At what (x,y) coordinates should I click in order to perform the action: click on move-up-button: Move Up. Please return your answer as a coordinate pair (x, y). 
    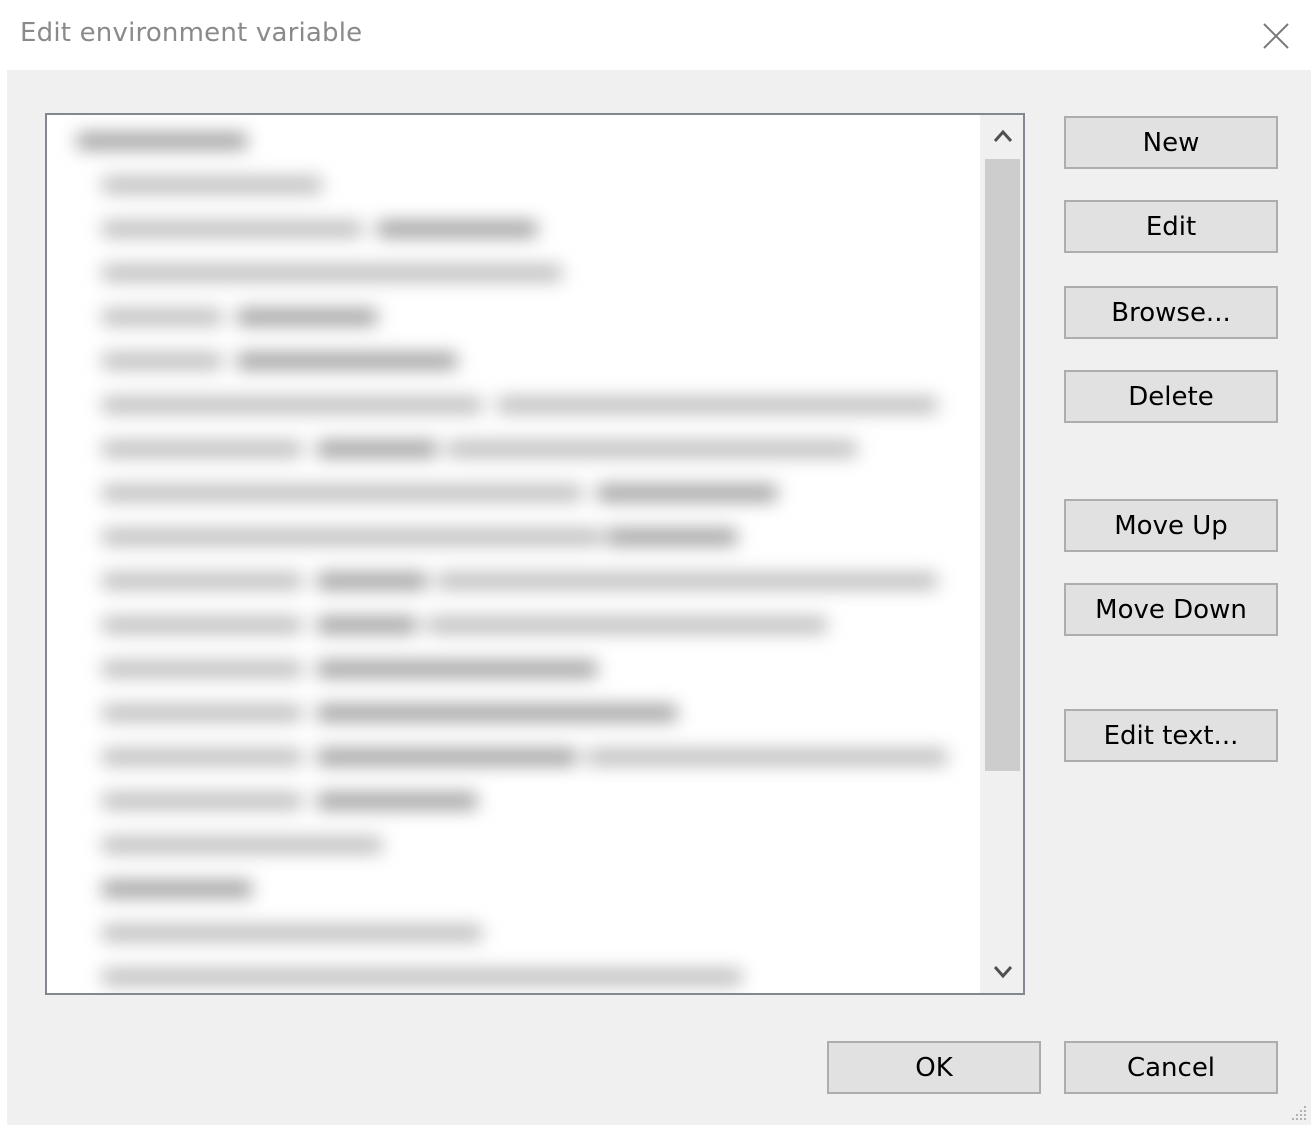
    Looking at the image, I should click on (1171, 525).